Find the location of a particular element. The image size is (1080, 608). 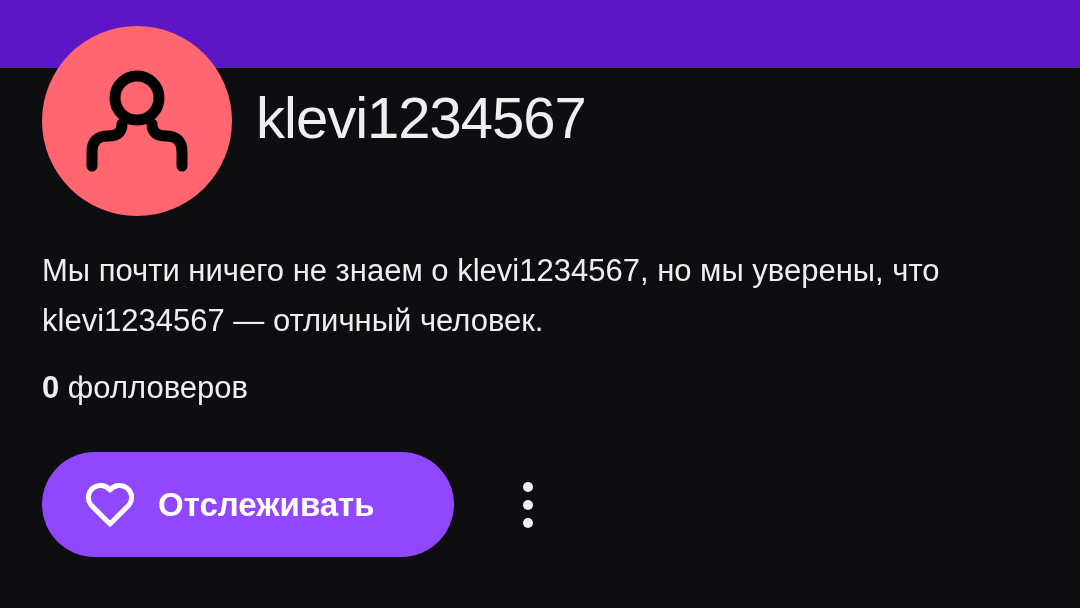

username: klevi1234567 is located at coordinates (421, 117).